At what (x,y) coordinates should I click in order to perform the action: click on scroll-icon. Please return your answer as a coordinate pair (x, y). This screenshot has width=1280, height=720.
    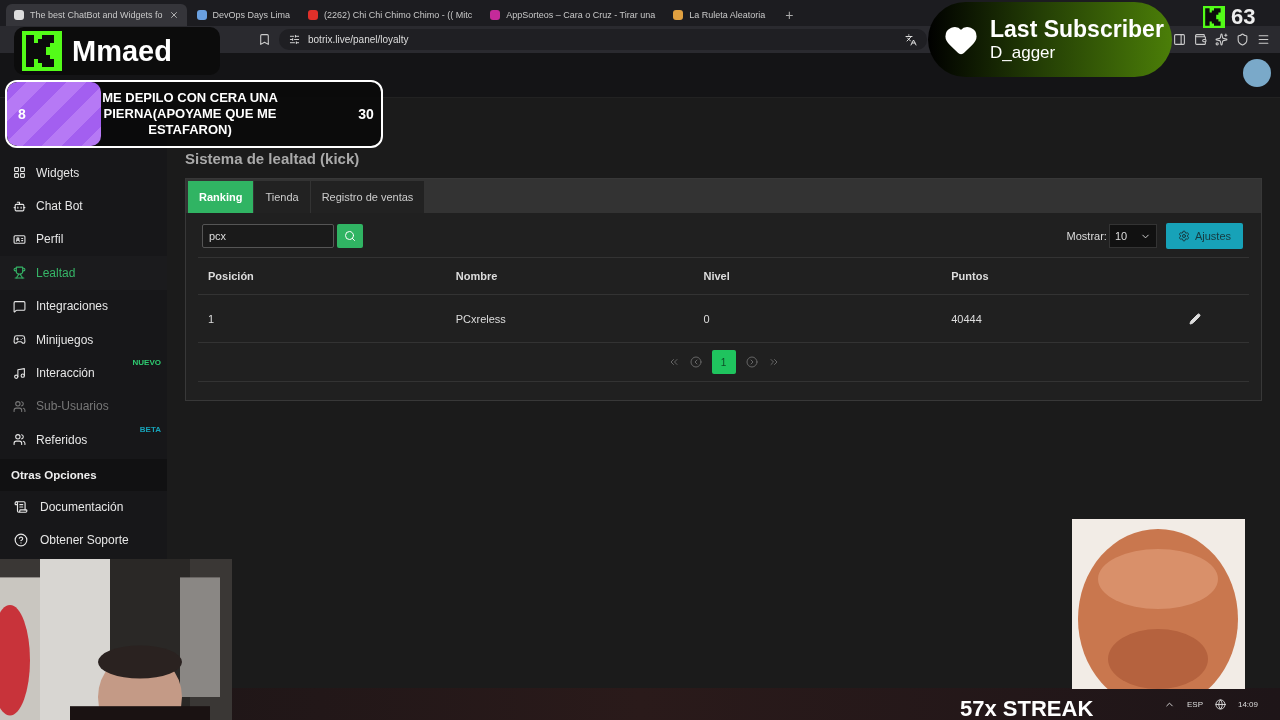
    Looking at the image, I should click on (21, 507).